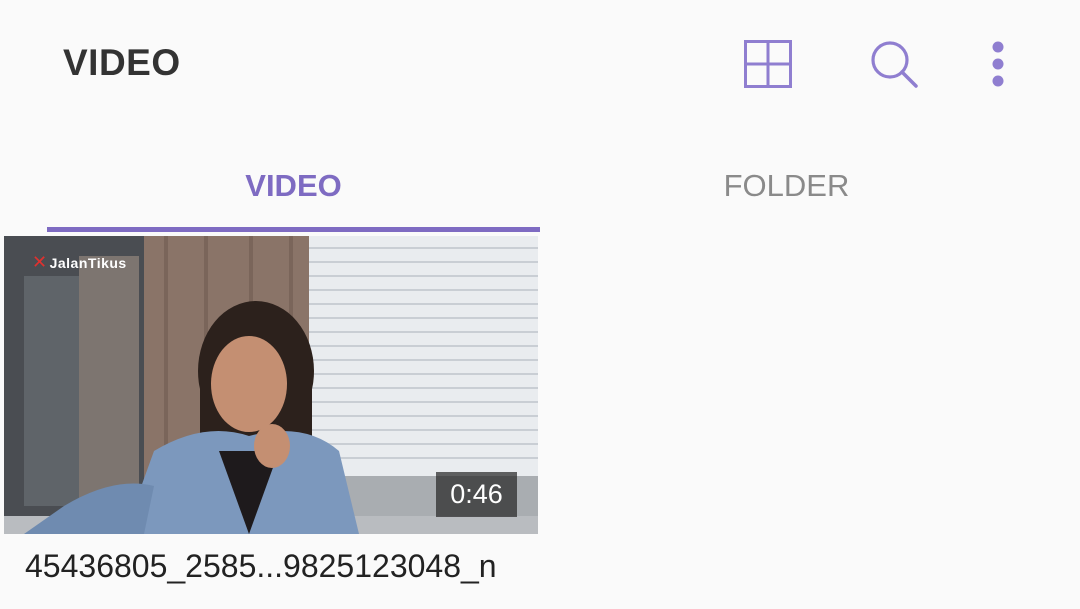 The image size is (1080, 609). What do you see at coordinates (88, 262) in the screenshot?
I see `watermark-text: JalanTikus` at bounding box center [88, 262].